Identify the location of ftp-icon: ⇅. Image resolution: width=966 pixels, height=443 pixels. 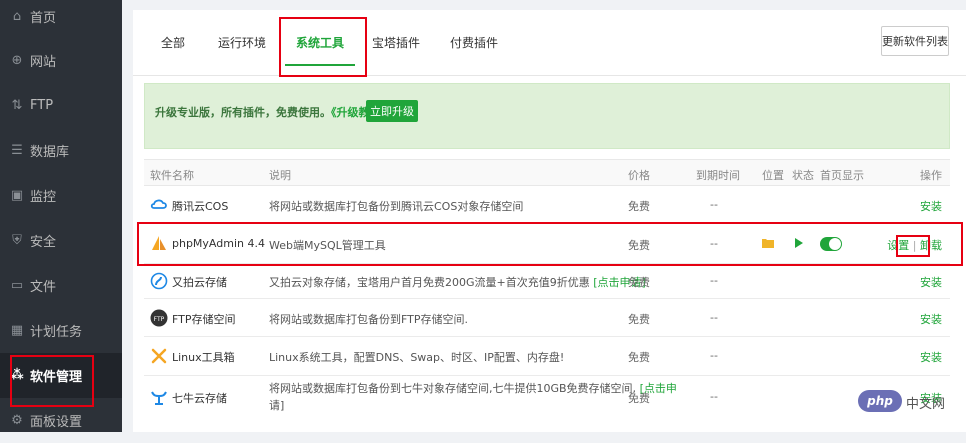
(17, 105).